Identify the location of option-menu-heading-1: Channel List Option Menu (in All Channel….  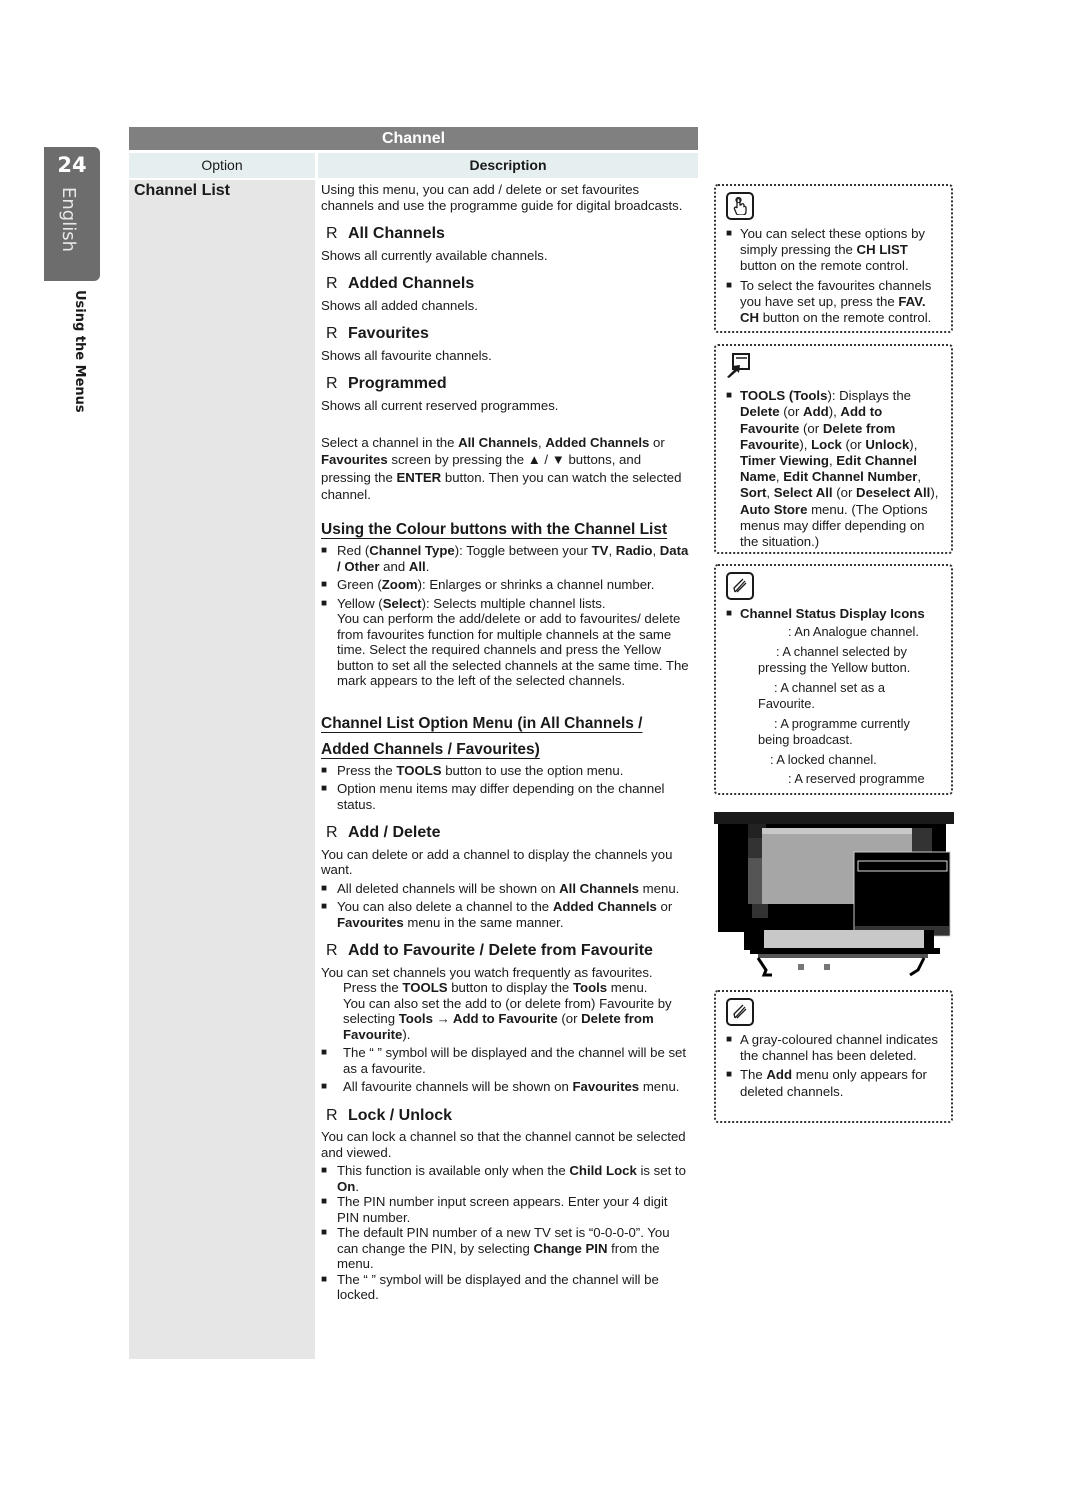
(482, 723).